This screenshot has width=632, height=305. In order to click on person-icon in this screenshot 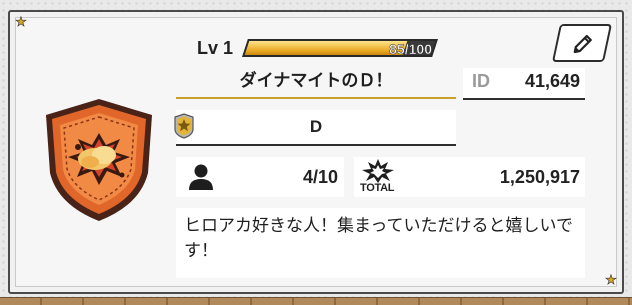, I will do `click(201, 177)`.